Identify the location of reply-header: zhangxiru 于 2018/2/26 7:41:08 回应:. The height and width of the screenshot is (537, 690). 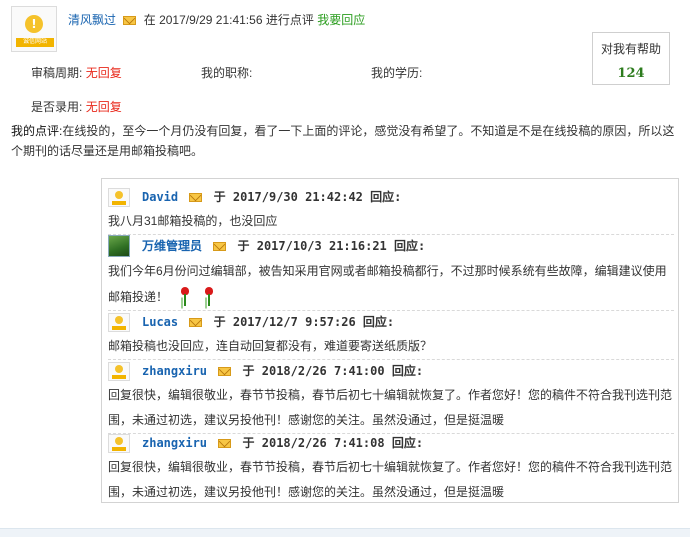
(391, 443).